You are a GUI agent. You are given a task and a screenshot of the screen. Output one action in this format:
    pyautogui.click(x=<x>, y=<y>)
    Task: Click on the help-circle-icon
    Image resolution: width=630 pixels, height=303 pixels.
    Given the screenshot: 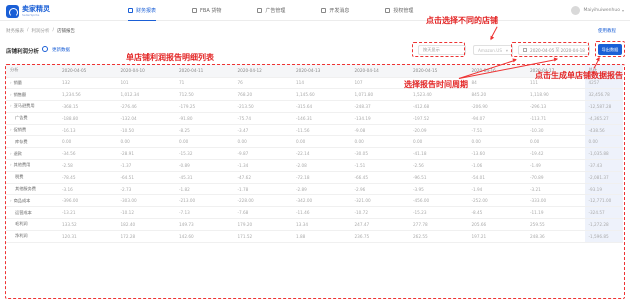 What is the action you would take?
    pyautogui.click(x=45, y=49)
    